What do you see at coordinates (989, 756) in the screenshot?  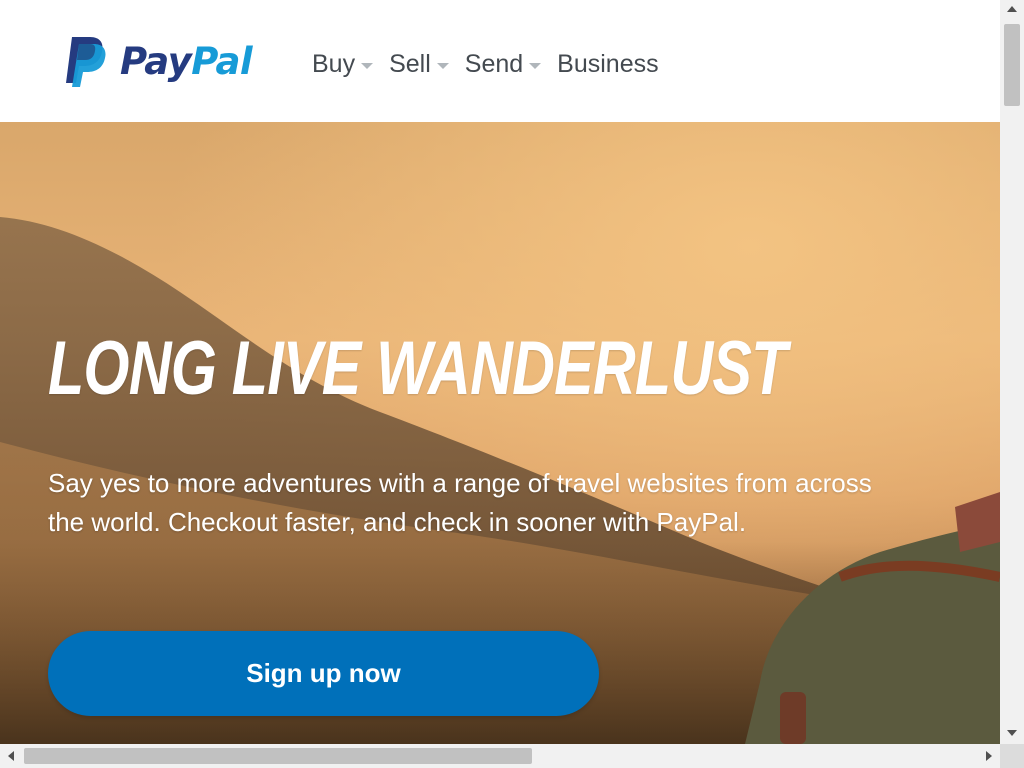 I see `scroll-right-arrow-icon` at bounding box center [989, 756].